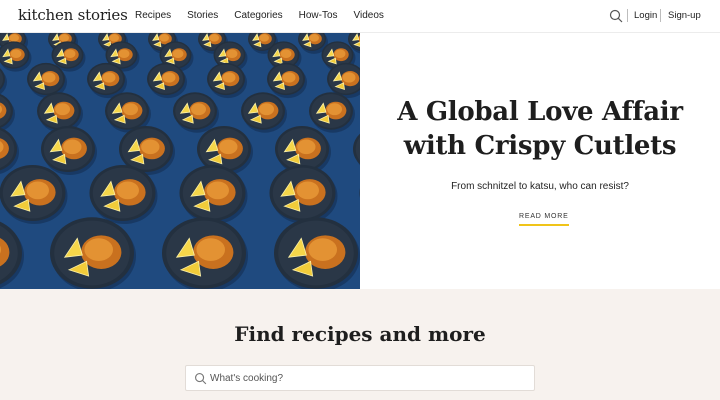 The image size is (720, 400). Describe the element at coordinates (645, 15) in the screenshot. I see `login-link: Login` at that location.